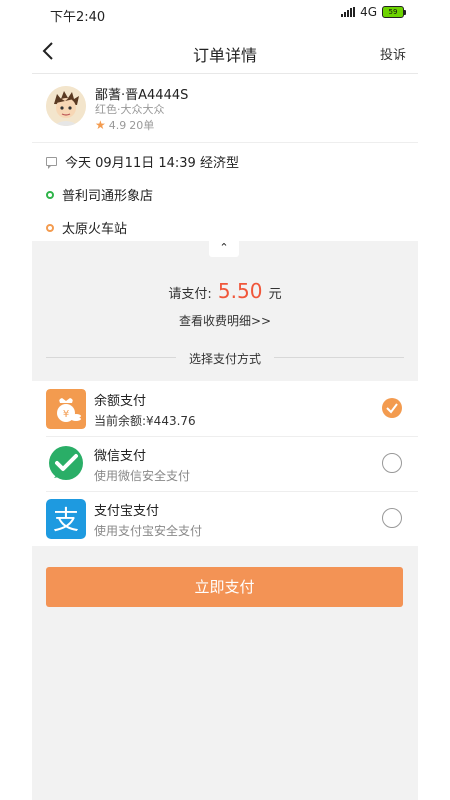 The width and height of the screenshot is (450, 800). Describe the element at coordinates (225, 408) in the screenshot. I see `payment-option-balance: ¥ 余额支付 当前余额:¥443.76` at that location.